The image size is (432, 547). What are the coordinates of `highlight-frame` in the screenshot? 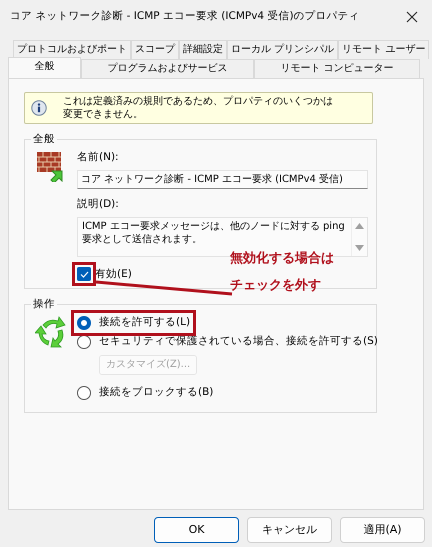 It's located at (84, 274).